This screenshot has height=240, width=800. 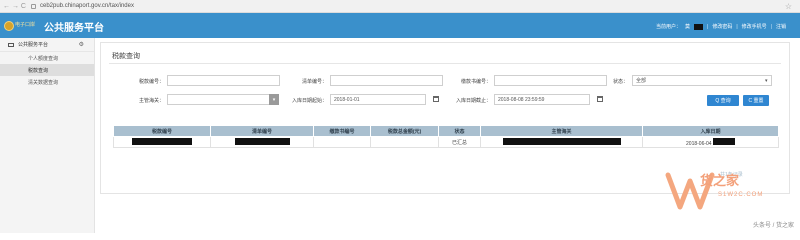 What do you see at coordinates (314, 82) in the screenshot?
I see `list-no-label: 清单编号：` at bounding box center [314, 82].